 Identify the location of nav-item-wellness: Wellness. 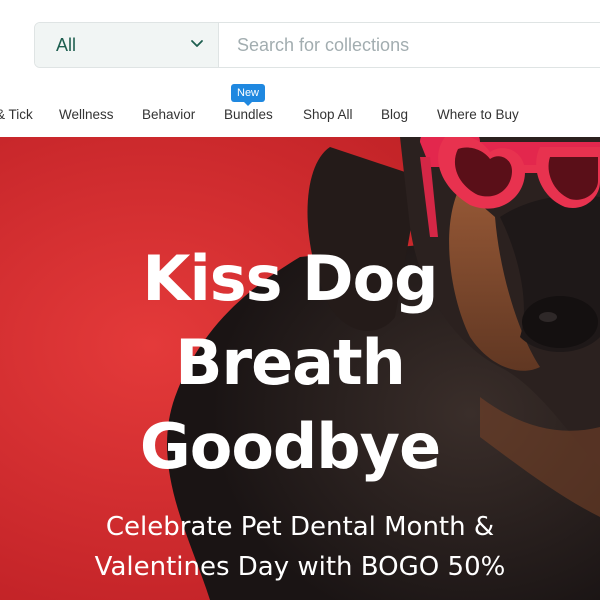
(86, 114).